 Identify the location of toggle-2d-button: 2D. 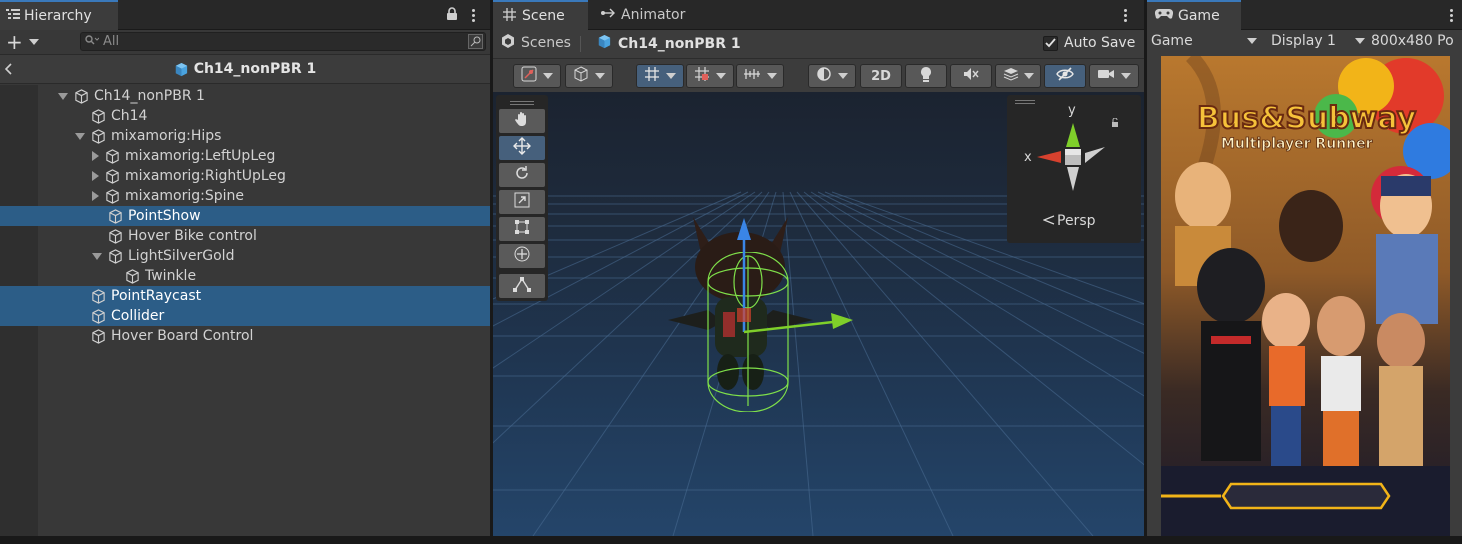
(881, 76).